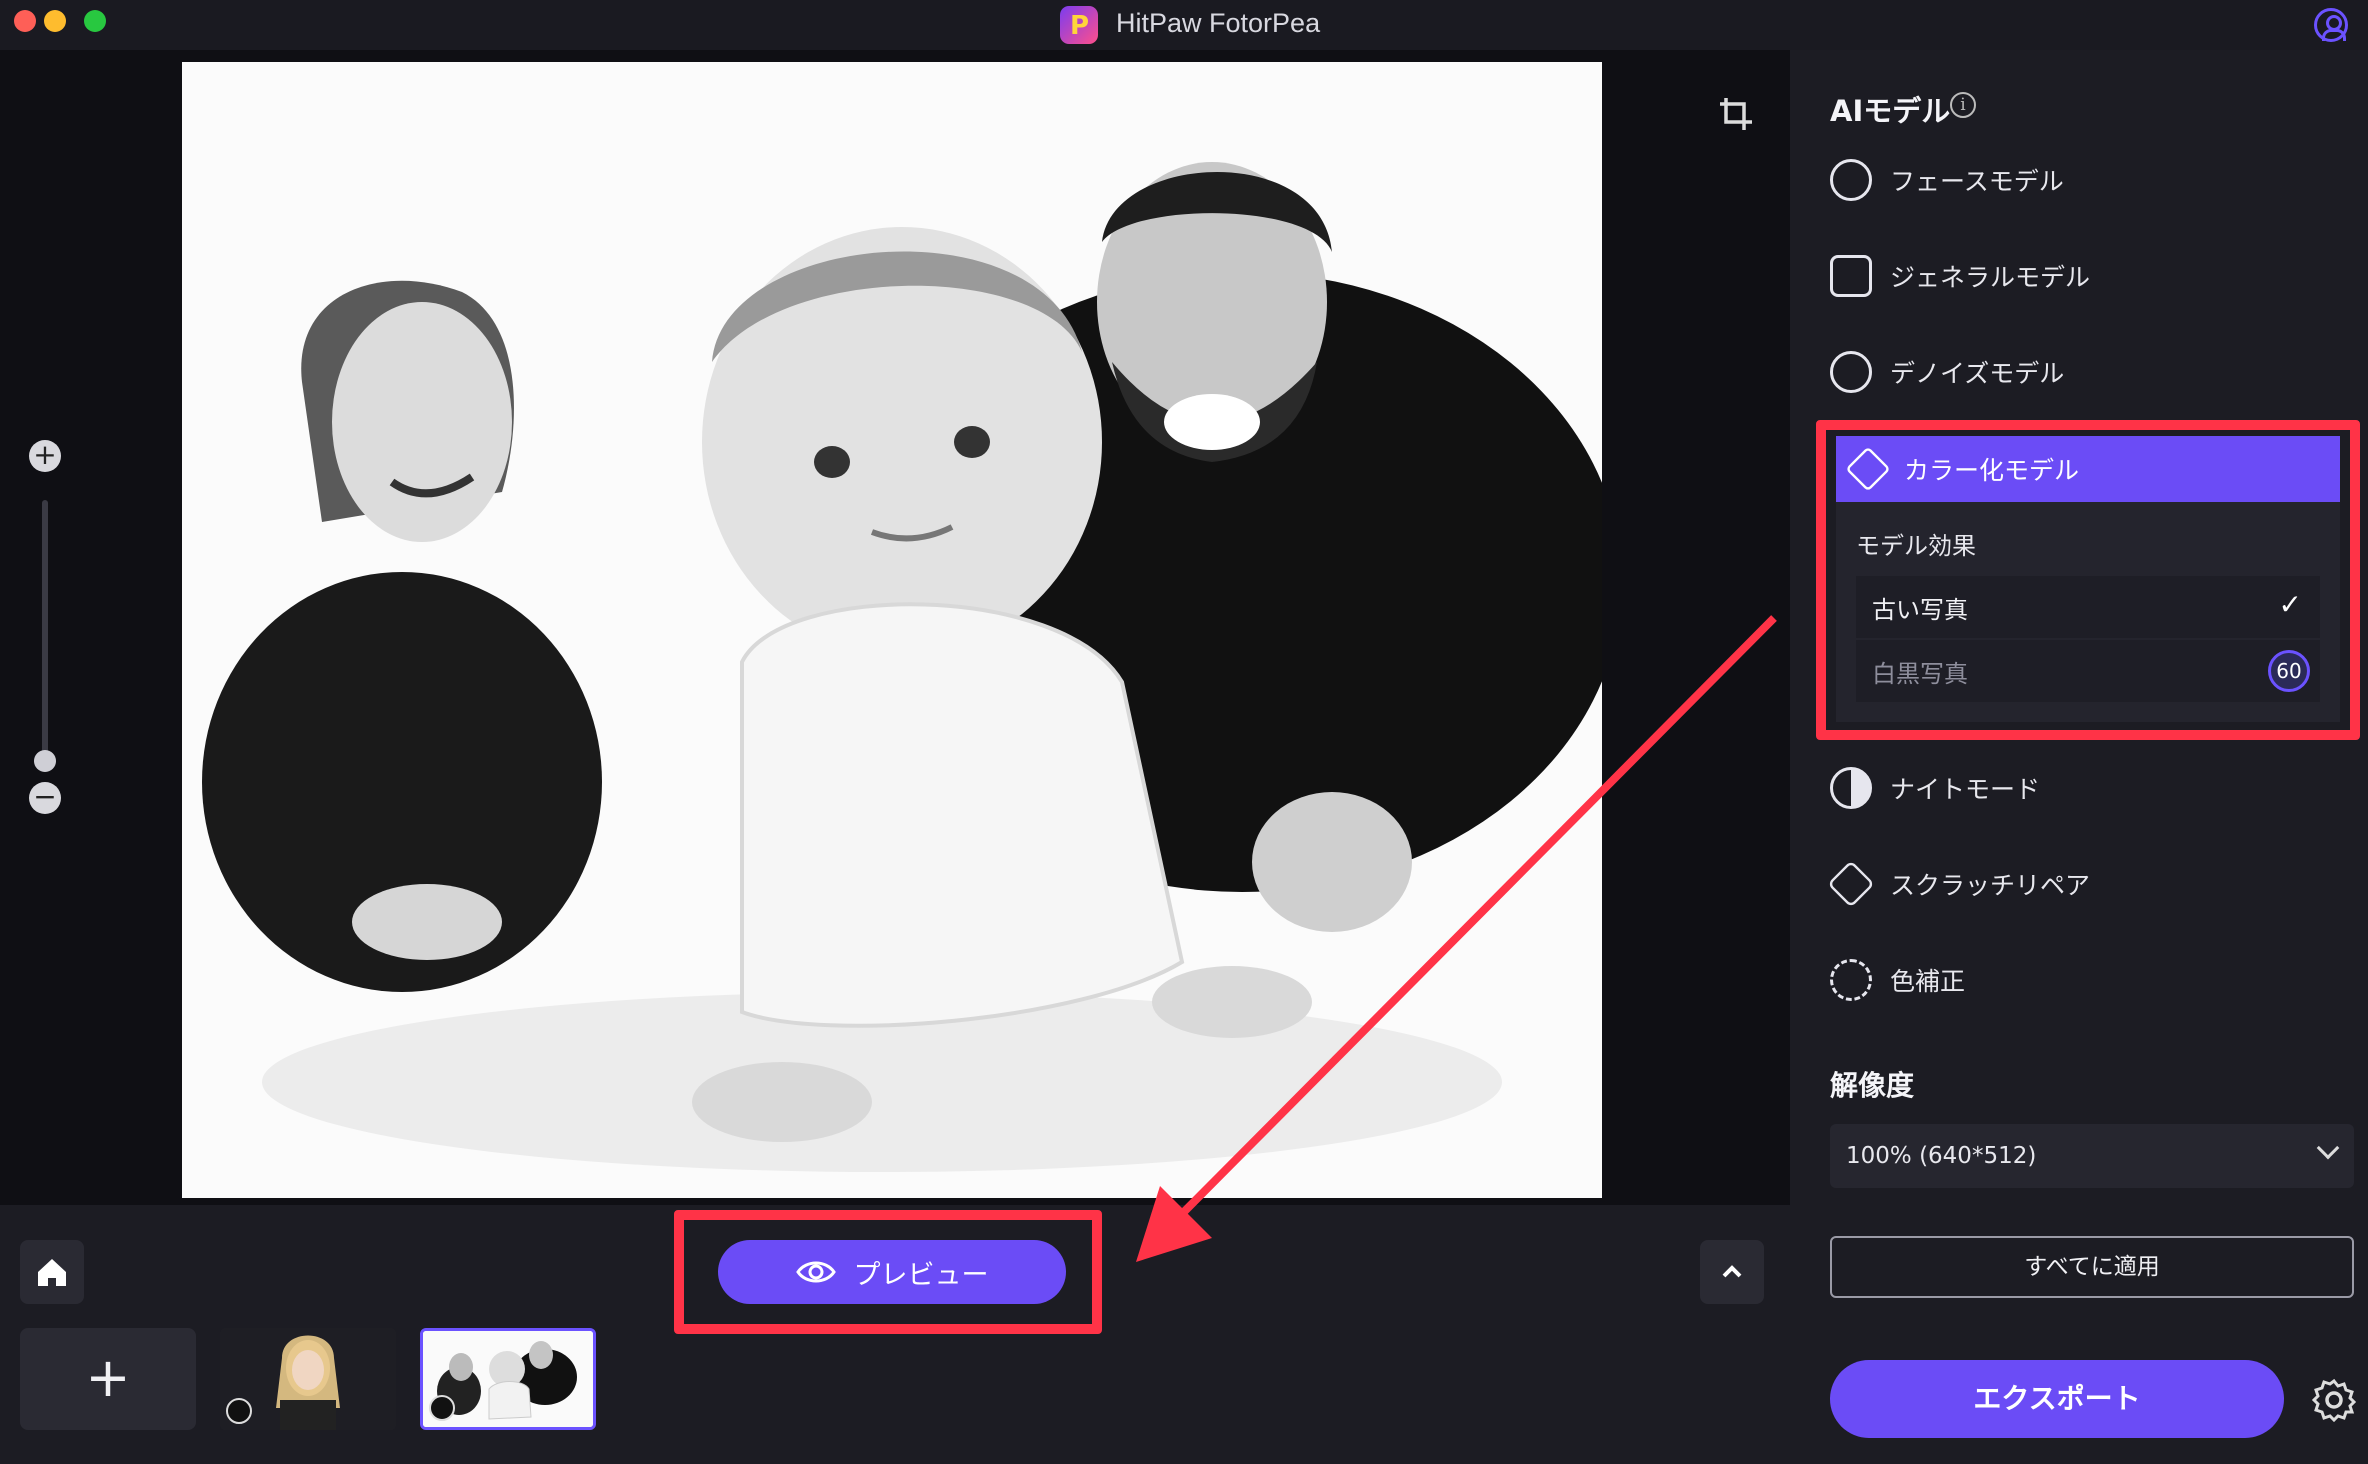 This screenshot has height=1464, width=2368. What do you see at coordinates (2092, 1156) in the screenshot?
I see `resolution-select: 100% (640*512)` at bounding box center [2092, 1156].